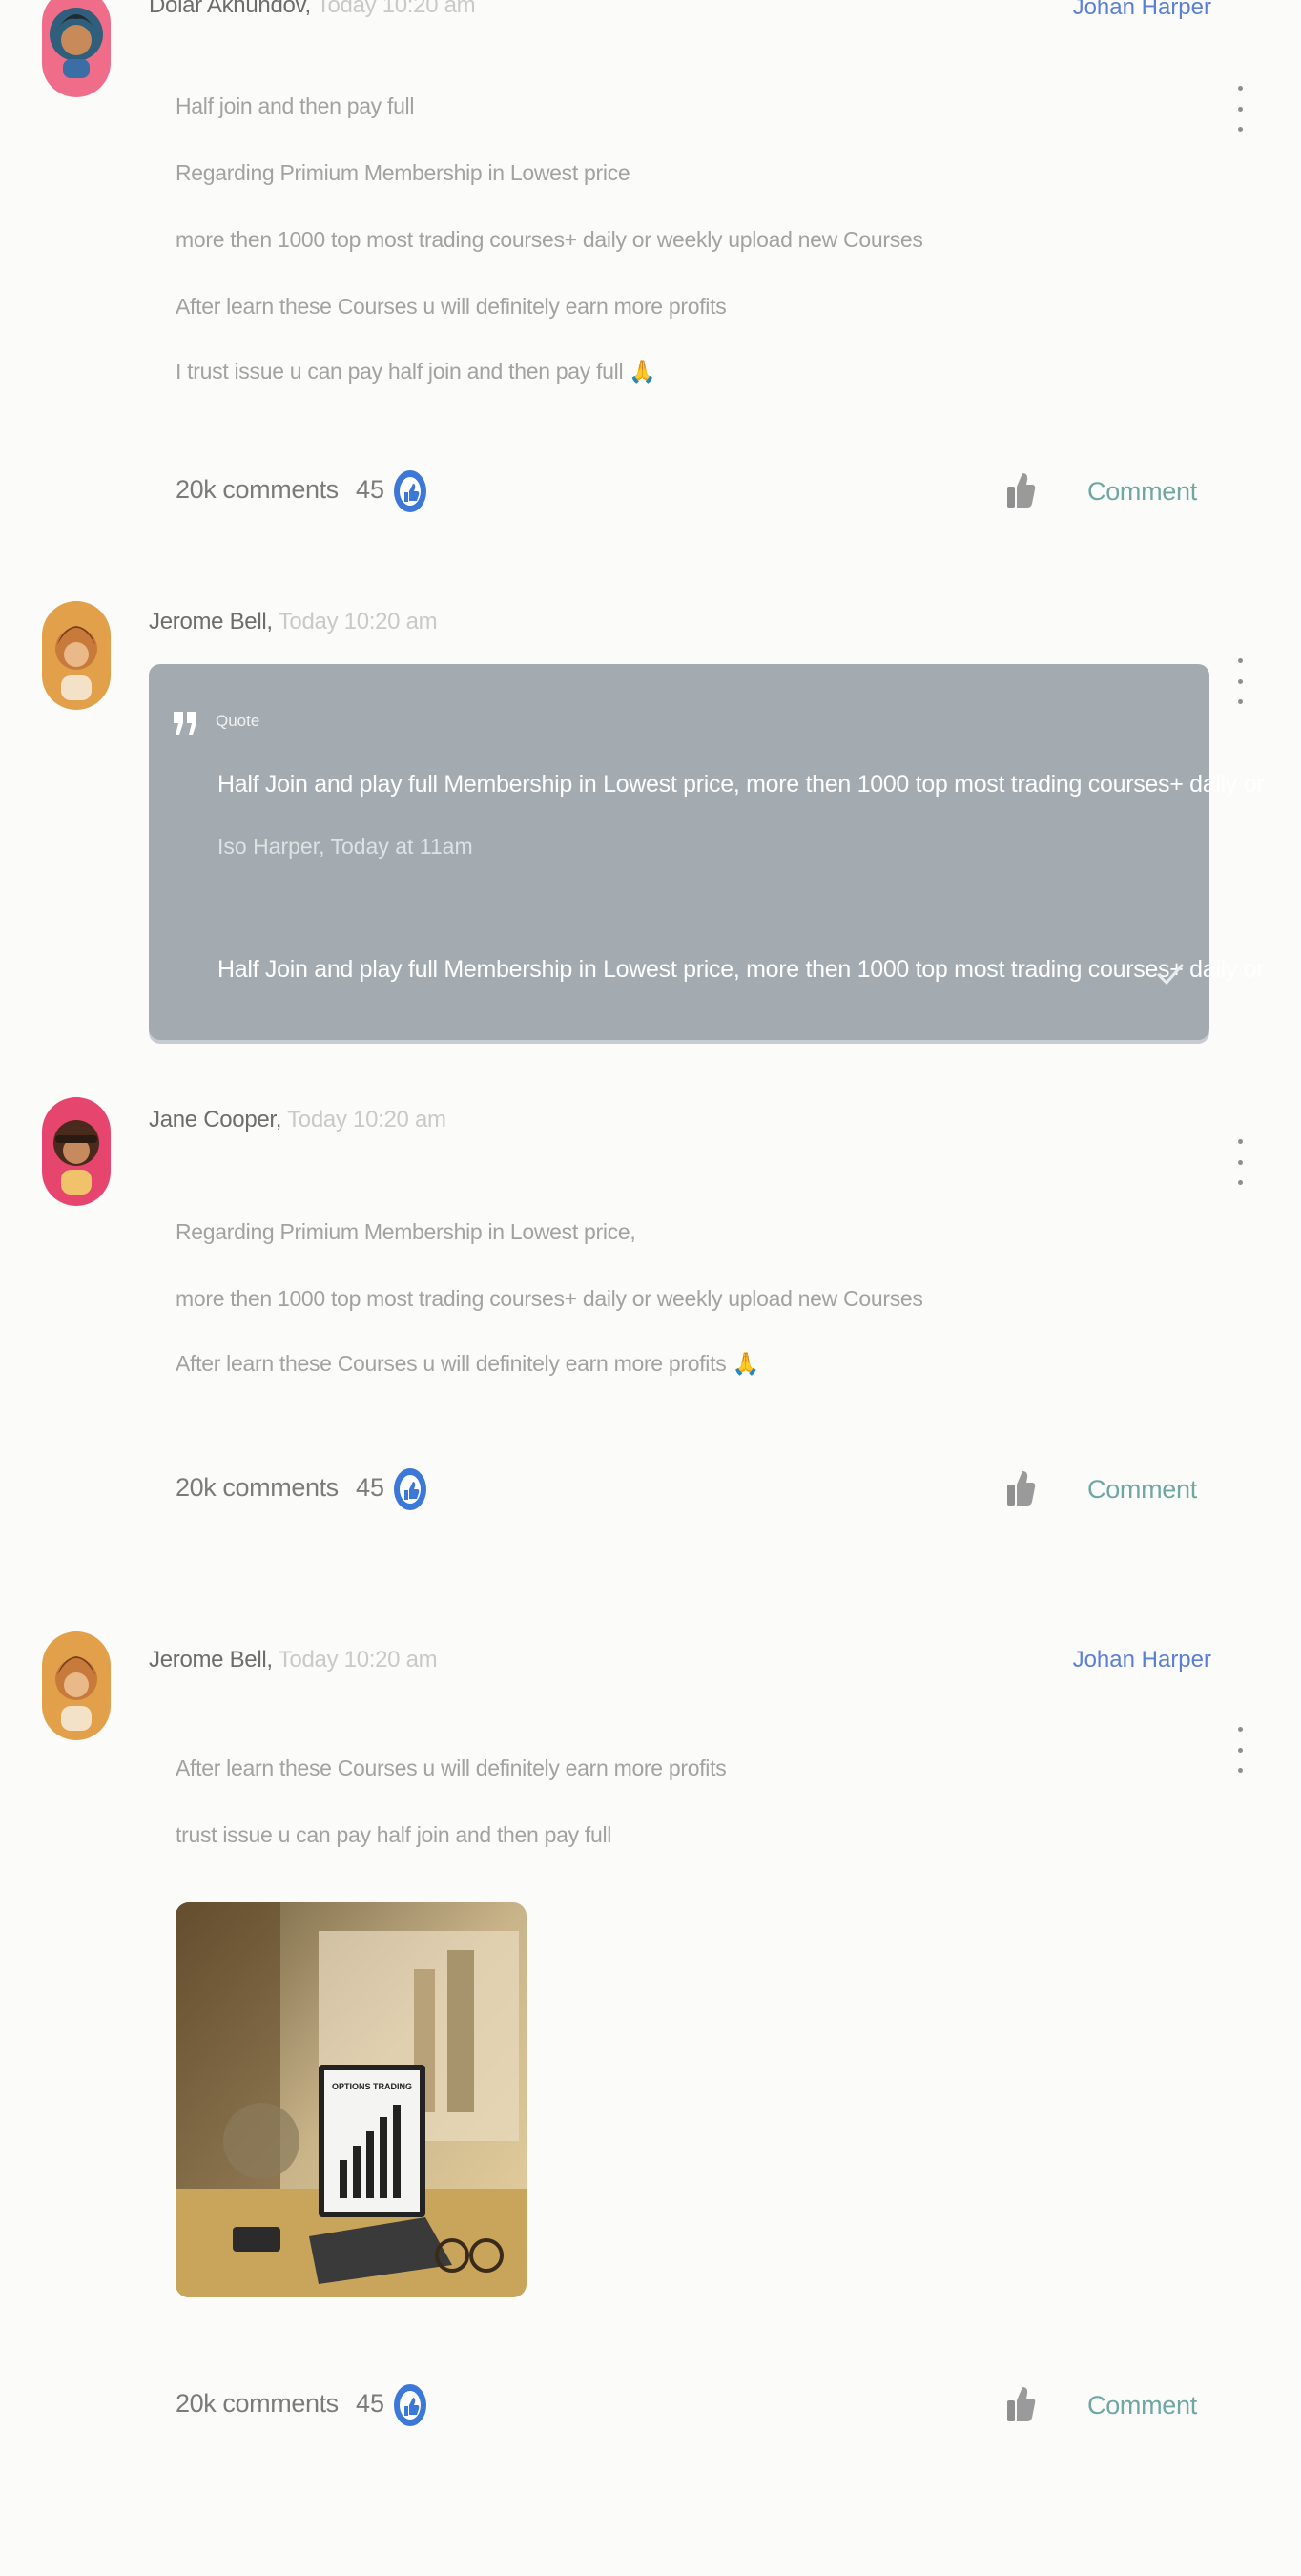 Image resolution: width=1301 pixels, height=2576 pixels. Describe the element at coordinates (238, 721) in the screenshot. I see `quote-label: Quote` at that location.